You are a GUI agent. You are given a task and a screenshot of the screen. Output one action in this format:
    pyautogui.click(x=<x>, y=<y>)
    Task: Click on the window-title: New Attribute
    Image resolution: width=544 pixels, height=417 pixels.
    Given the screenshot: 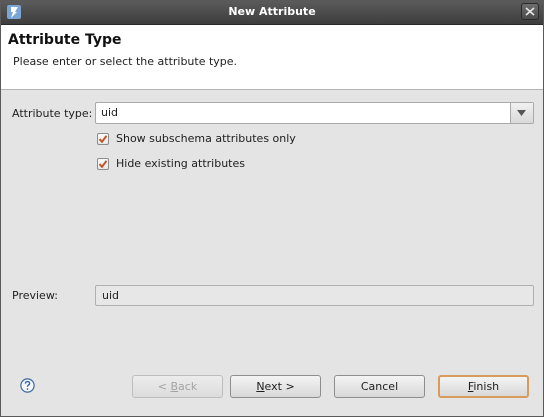 What is the action you would take?
    pyautogui.click(x=272, y=11)
    